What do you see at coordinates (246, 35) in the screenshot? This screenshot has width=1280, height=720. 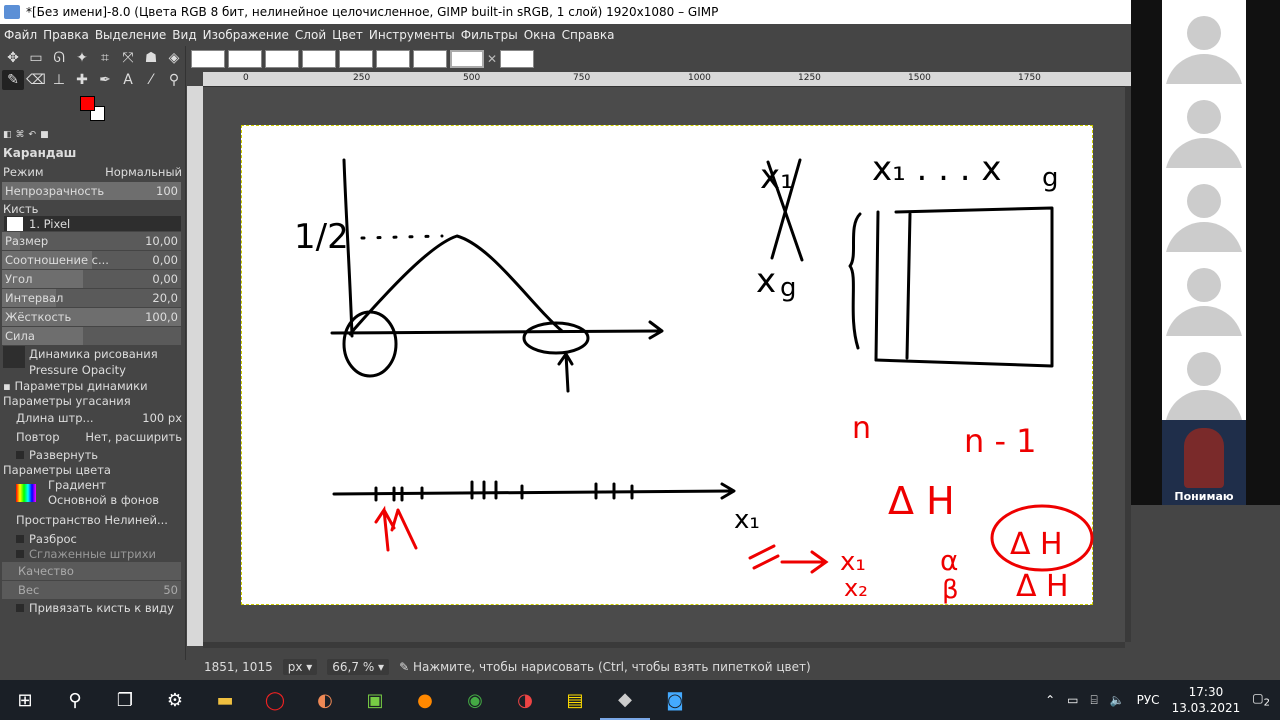 I see `menu-image: Изображение` at bounding box center [246, 35].